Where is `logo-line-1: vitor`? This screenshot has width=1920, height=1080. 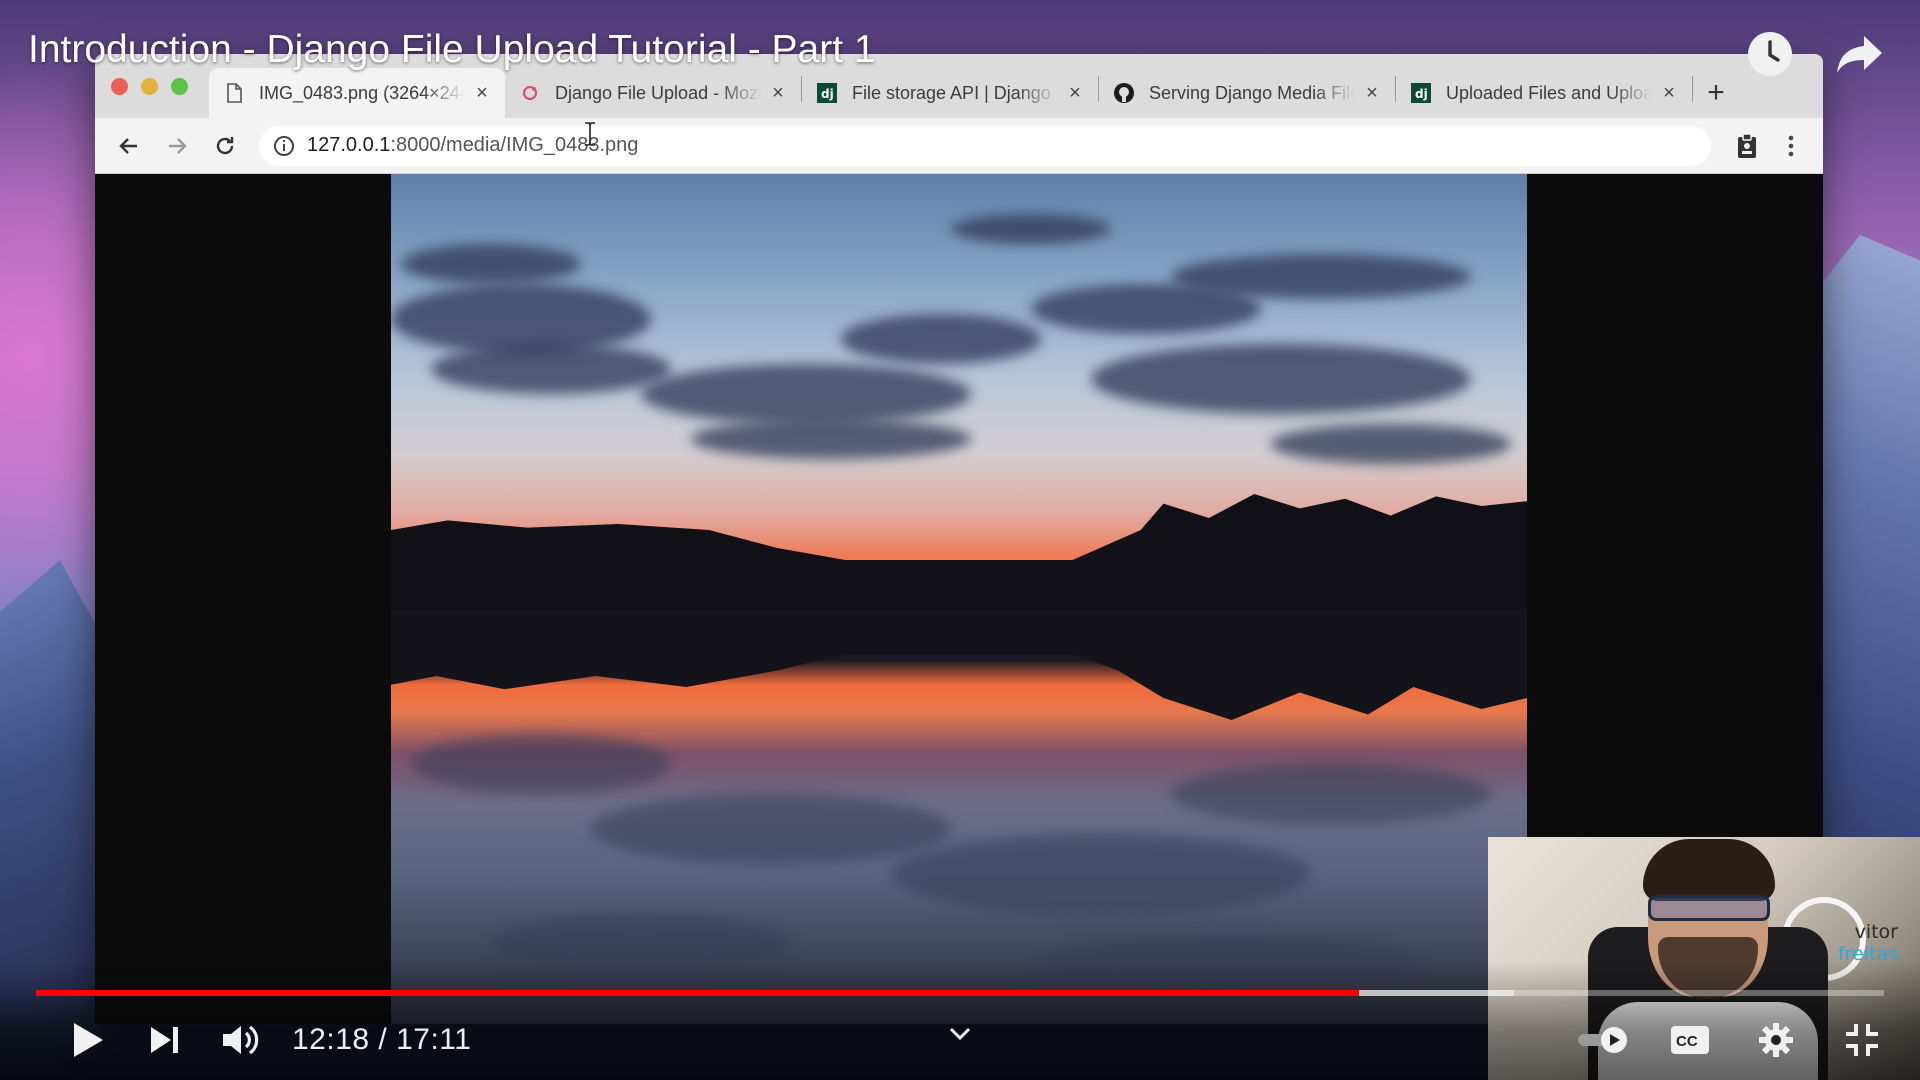 logo-line-1: vitor is located at coordinates (1876, 932).